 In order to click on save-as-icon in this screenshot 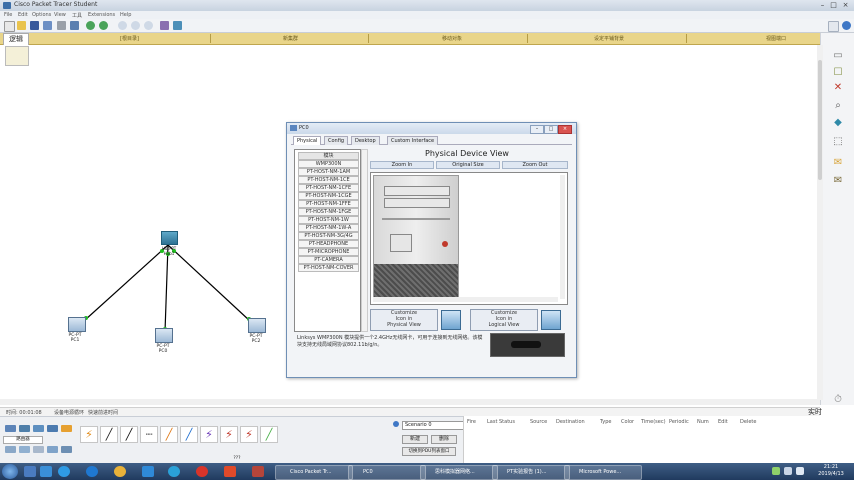, I will do `click(47, 25)`.